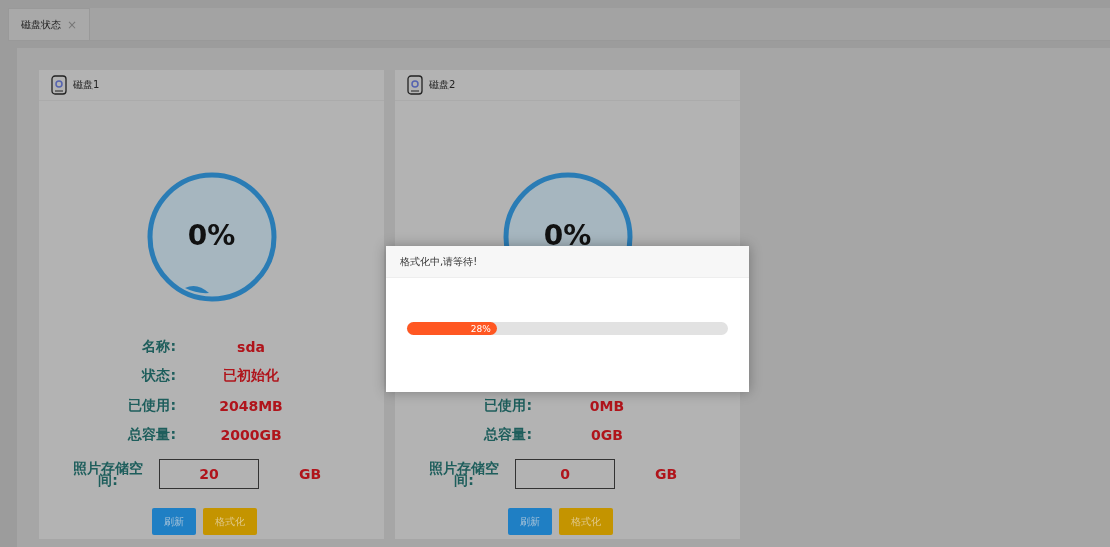 This screenshot has width=1110, height=547. I want to click on field-value: 已初始化, so click(251, 376).